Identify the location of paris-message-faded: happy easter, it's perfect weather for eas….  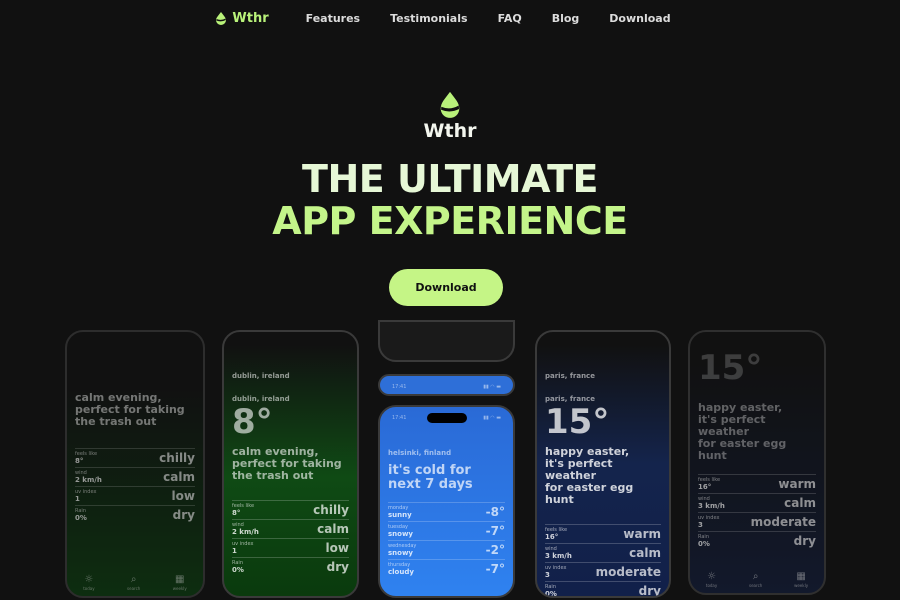
(742, 431).